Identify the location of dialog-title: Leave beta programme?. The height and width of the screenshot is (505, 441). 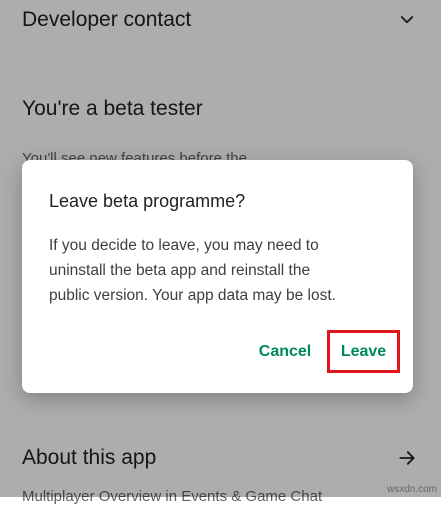
(147, 201).